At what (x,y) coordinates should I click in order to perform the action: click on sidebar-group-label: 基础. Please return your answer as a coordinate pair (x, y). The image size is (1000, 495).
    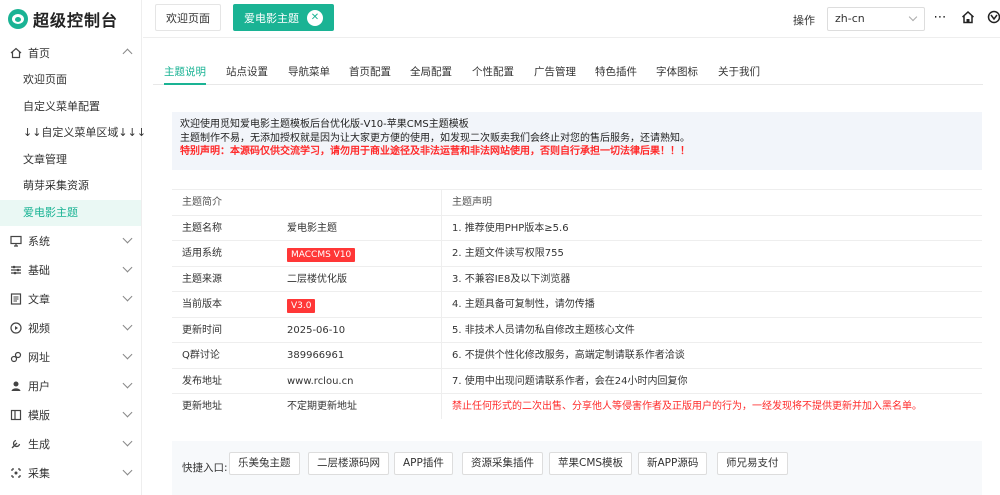
    Looking at the image, I should click on (39, 270).